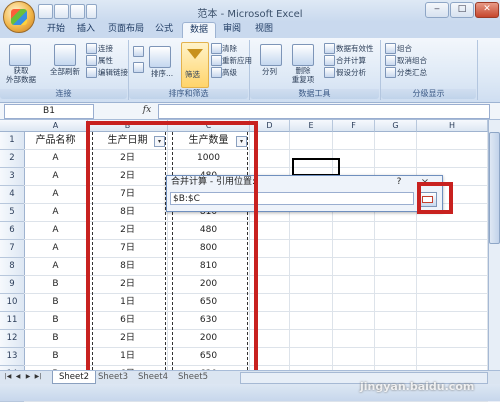 The height and width of the screenshot is (402, 500). Describe the element at coordinates (229, 72) in the screenshot. I see `advanced-button: 高级` at that location.